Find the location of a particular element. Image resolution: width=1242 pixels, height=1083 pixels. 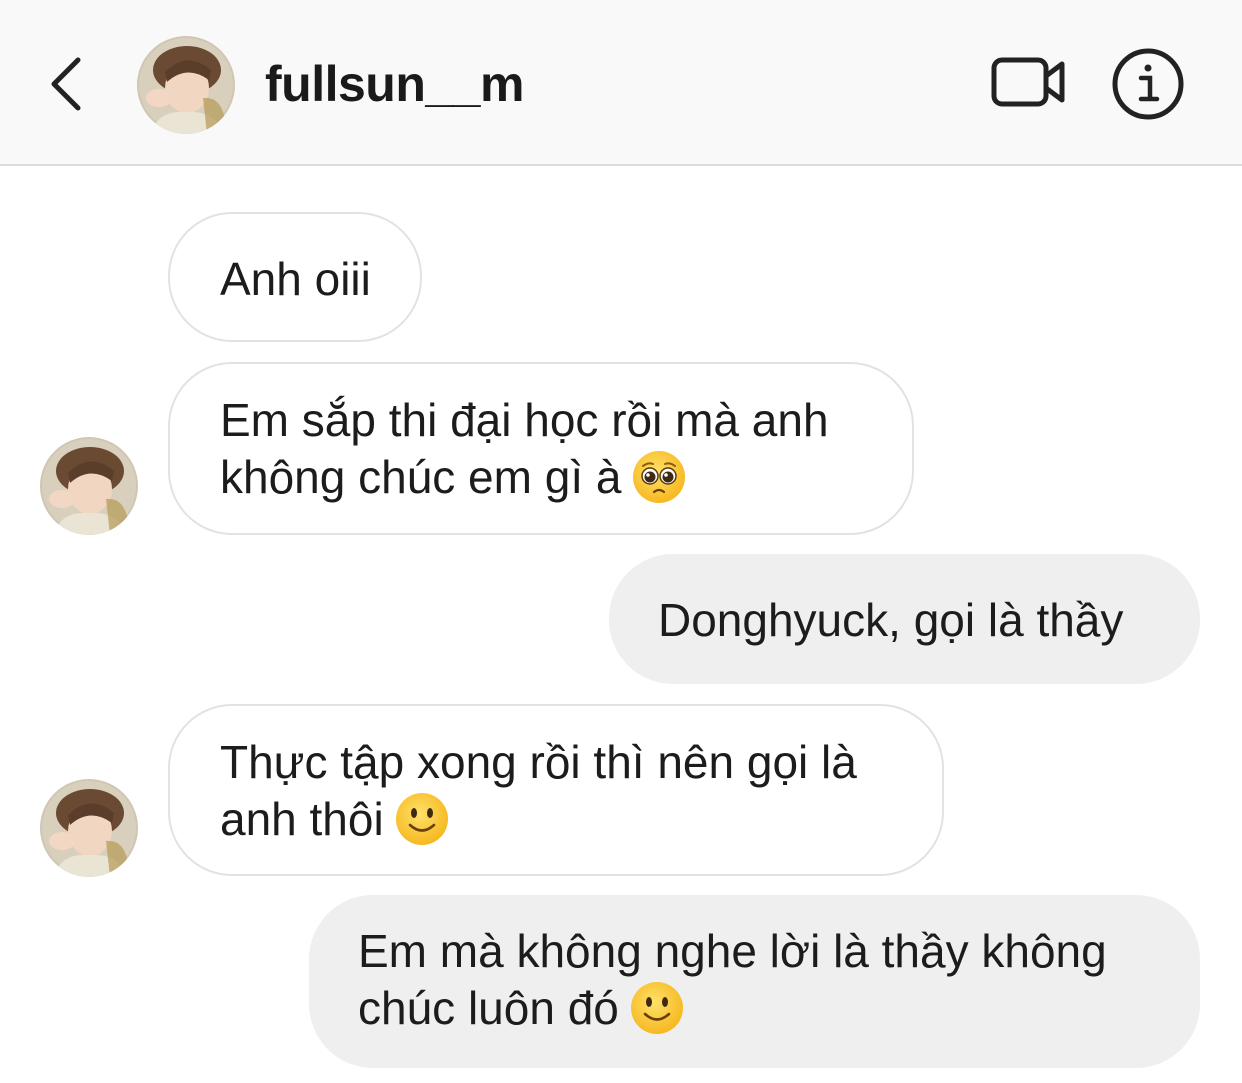

pleading-face-emoji is located at coordinates (659, 477).